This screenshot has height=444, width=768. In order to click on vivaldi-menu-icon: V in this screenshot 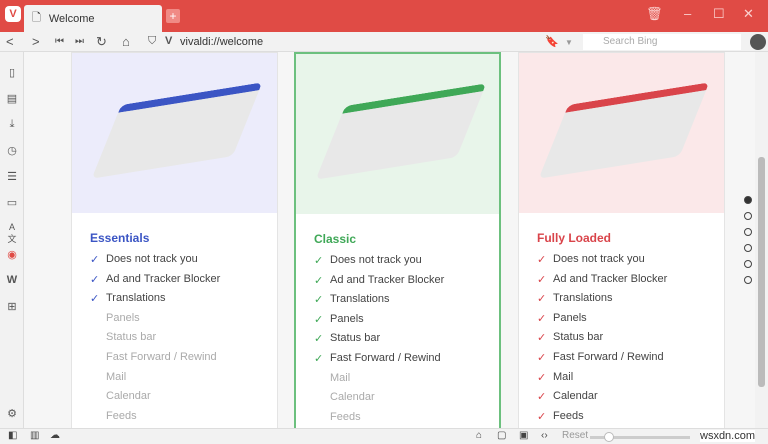, I will do `click(13, 14)`.